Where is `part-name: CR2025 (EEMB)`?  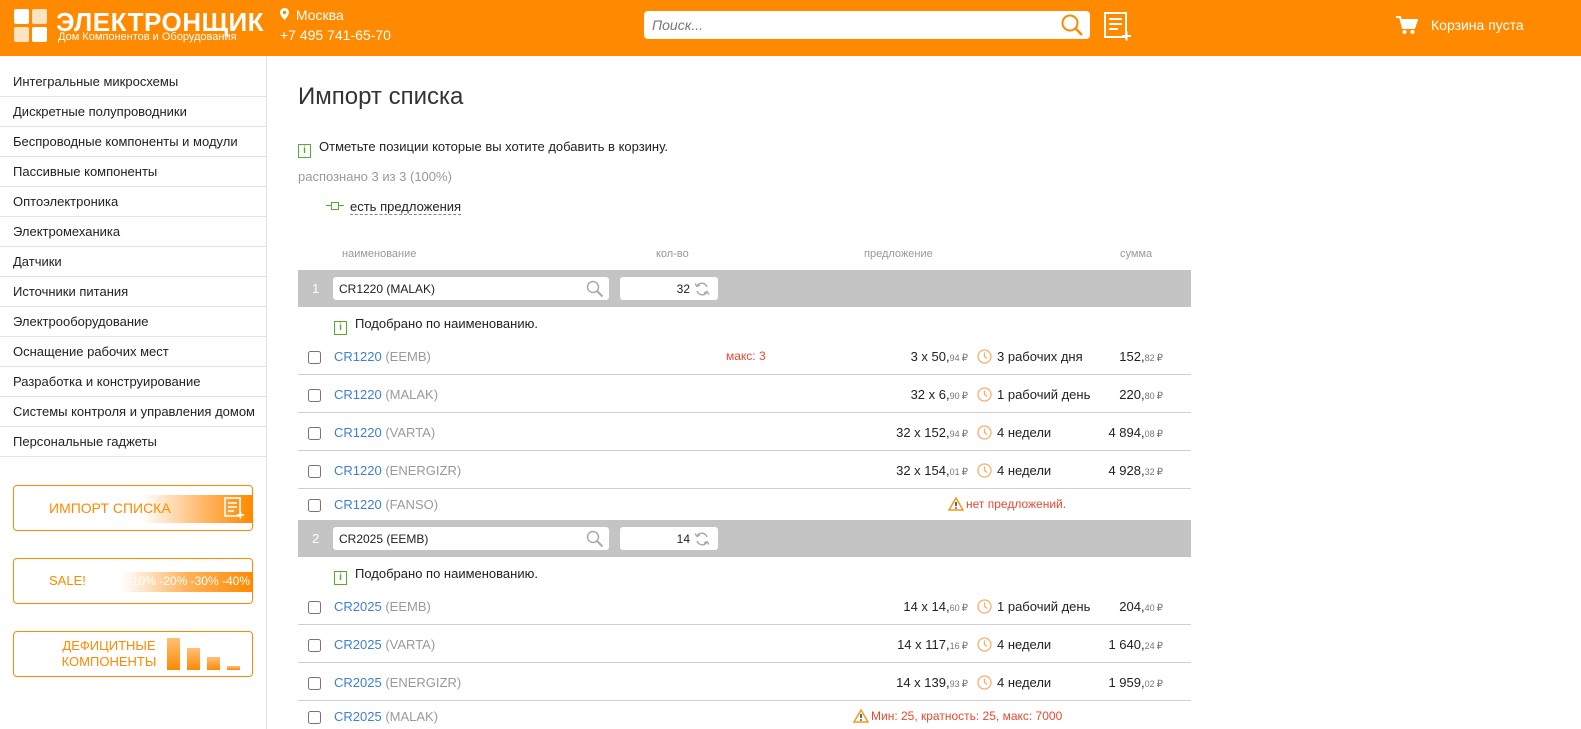
part-name: CR2025 (EEMB) is located at coordinates (382, 606).